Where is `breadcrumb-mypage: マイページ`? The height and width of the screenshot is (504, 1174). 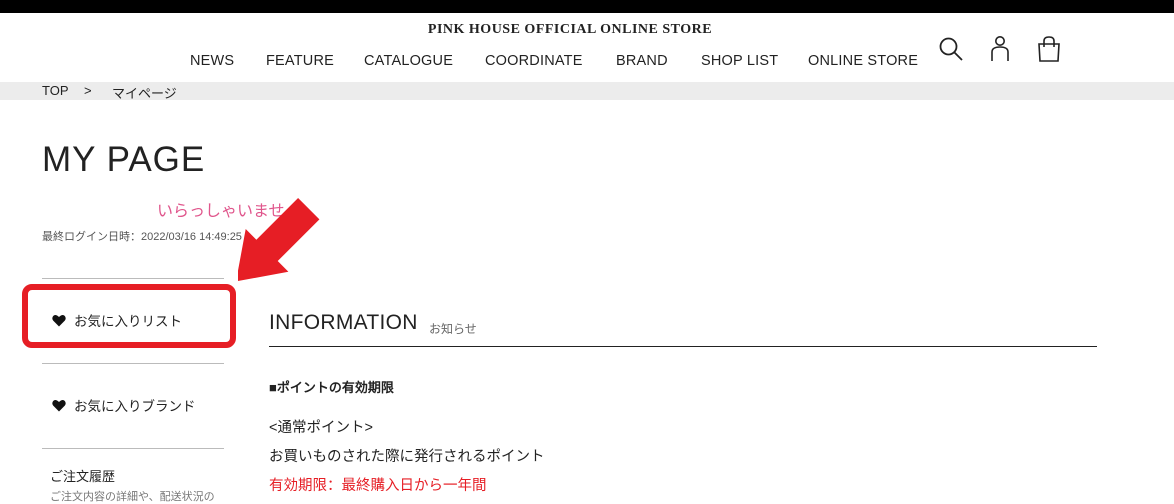
breadcrumb-mypage: マイページ is located at coordinates (144, 93).